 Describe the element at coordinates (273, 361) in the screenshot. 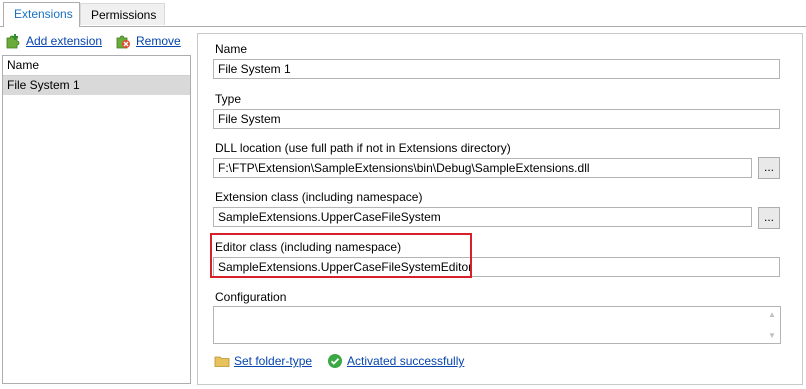

I see `set-folder-type-link: Set folder-type` at that location.